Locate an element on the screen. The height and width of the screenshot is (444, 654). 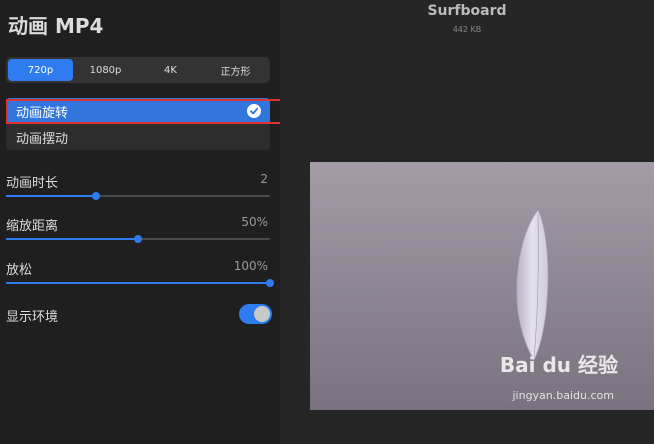
animation-option-swing: 动画摆动 is located at coordinates (138, 137).